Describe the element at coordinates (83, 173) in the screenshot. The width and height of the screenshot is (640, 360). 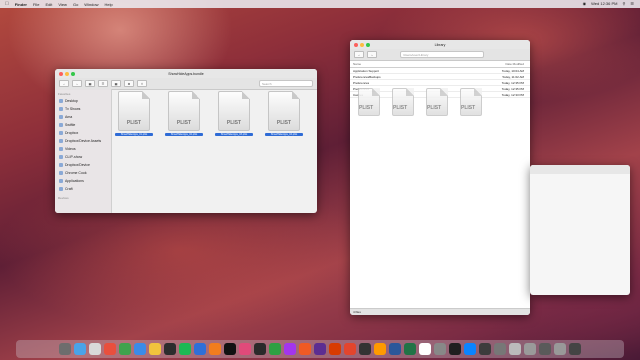
I see `sidebar-item-chrome-cook: Chrome Cook` at that location.